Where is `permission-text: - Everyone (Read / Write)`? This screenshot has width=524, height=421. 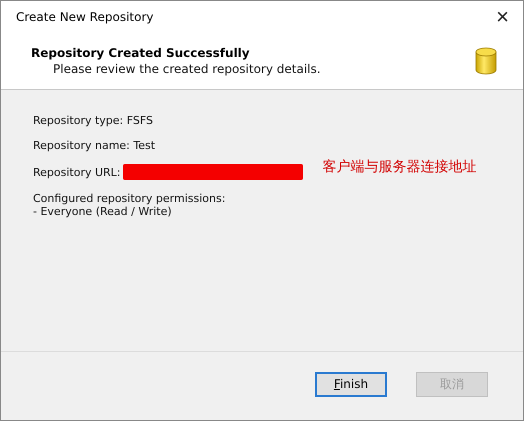
permission-text: - Everyone (Read / Write) is located at coordinates (103, 211).